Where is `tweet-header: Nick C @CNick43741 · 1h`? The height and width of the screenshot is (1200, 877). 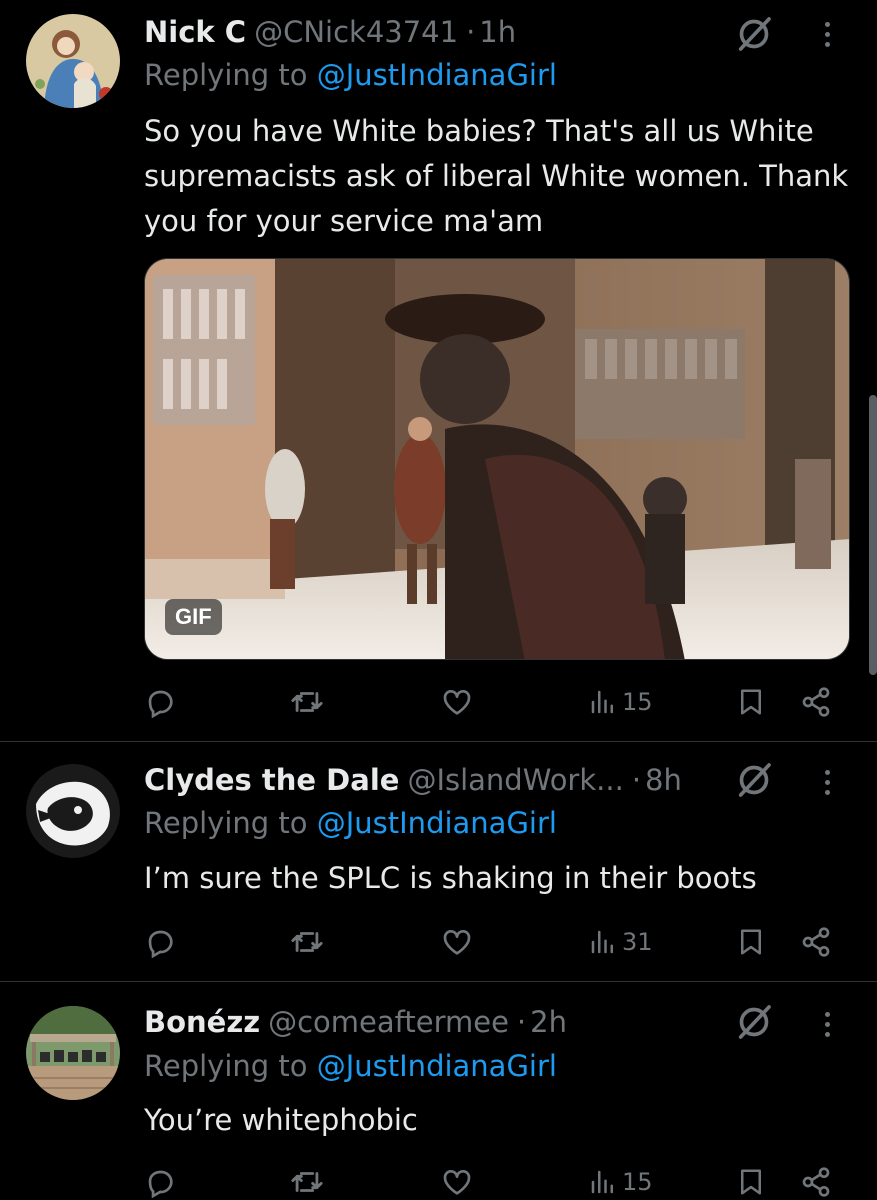
tweet-header: Nick C @CNick43741 · 1h is located at coordinates (330, 32).